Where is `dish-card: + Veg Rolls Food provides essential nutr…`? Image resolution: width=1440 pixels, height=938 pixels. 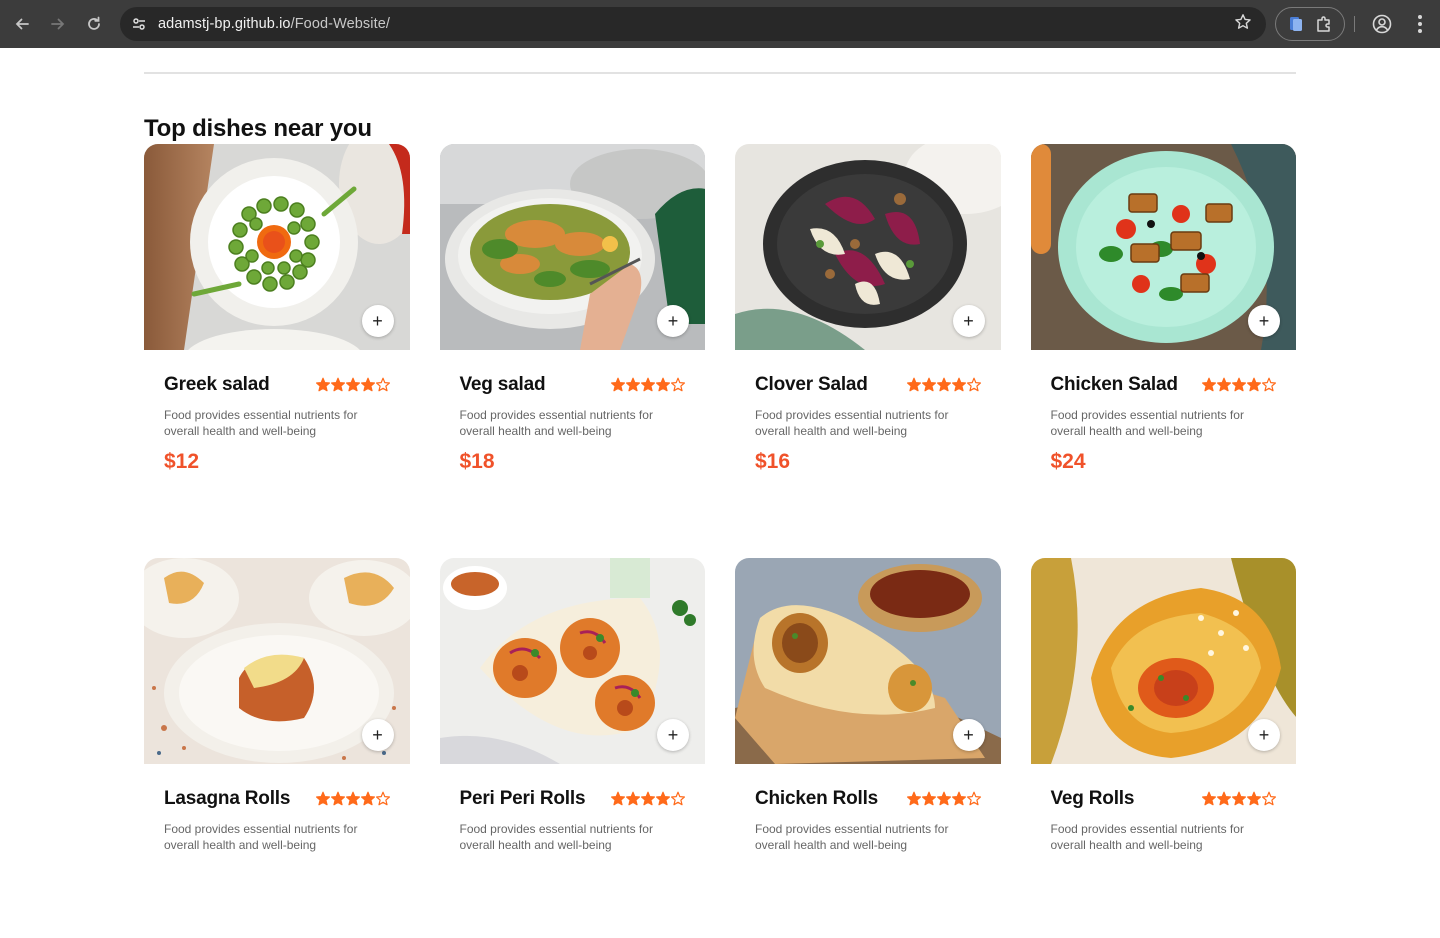
dish-card: + Veg Rolls Food provides essential nutr… is located at coordinates (1163, 748).